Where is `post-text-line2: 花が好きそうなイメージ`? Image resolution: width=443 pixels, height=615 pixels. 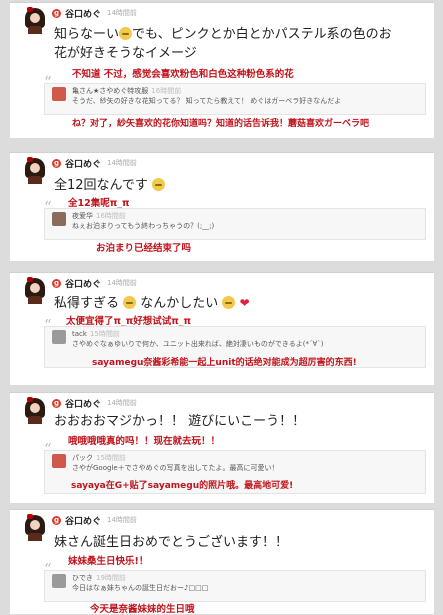 post-text-line2: 花が好きそうなイメージ is located at coordinates (125, 53).